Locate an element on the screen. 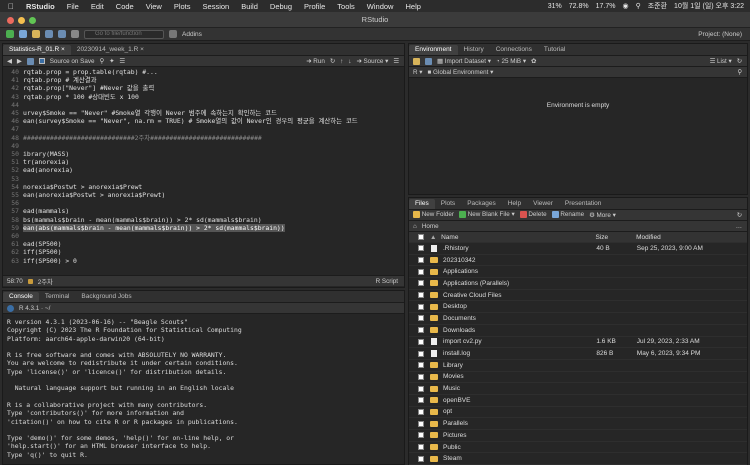 The image size is (750, 465). file-row: 202310342 is located at coordinates (578, 261).